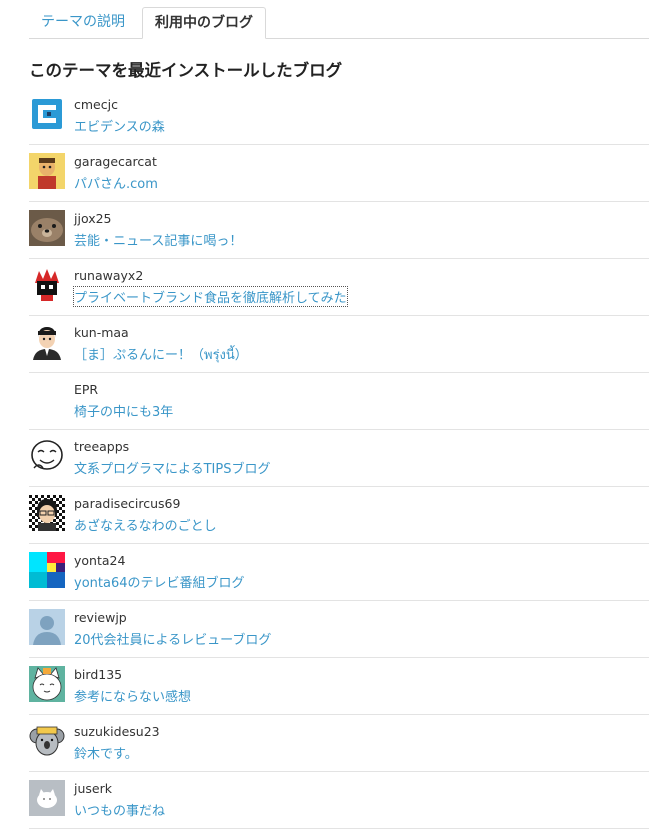  Describe the element at coordinates (172, 467) in the screenshot. I see `blog-title-link: 文系プログラマによるTIPSブログ` at that location.